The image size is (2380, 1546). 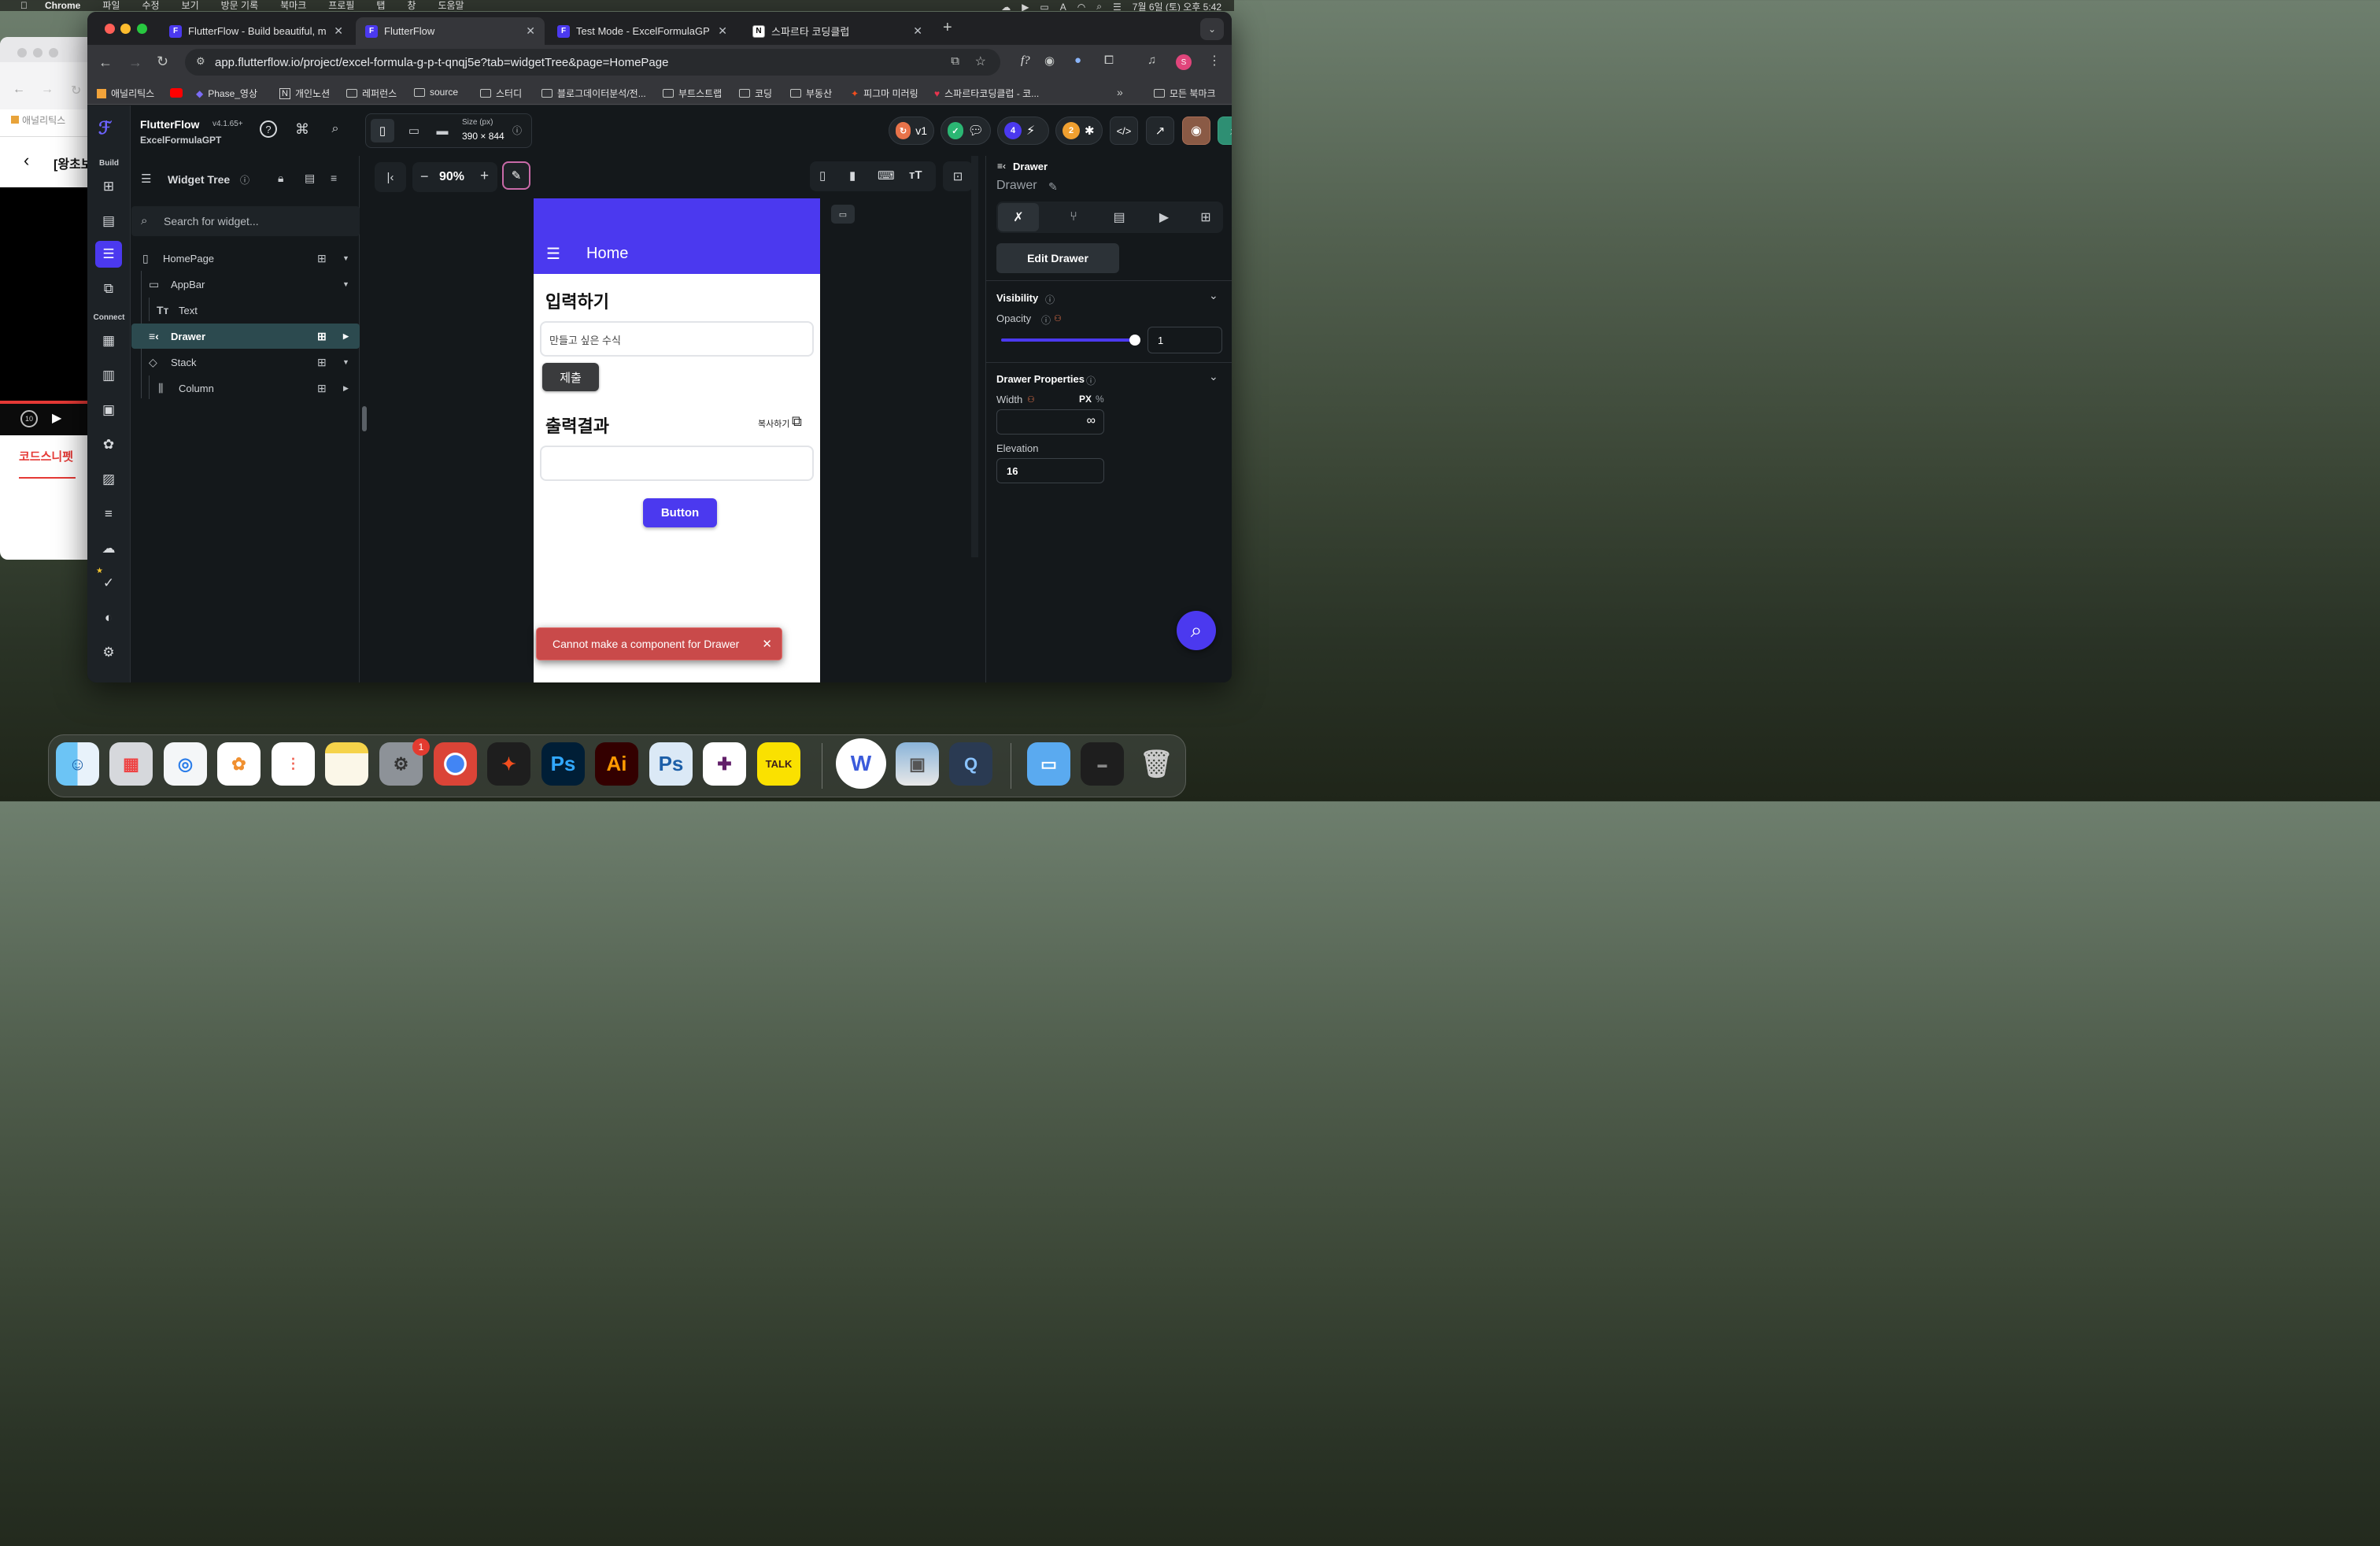 I want to click on preview-eye-icon: ◉, so click(x=1196, y=131).